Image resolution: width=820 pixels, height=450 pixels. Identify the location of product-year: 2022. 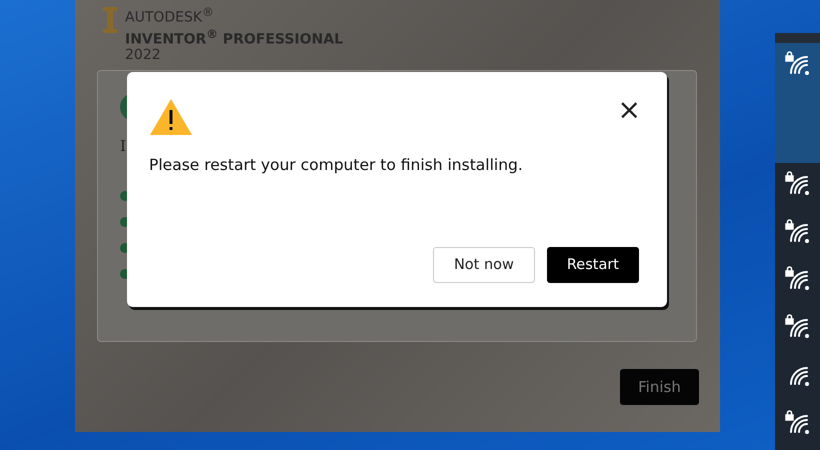
(143, 55).